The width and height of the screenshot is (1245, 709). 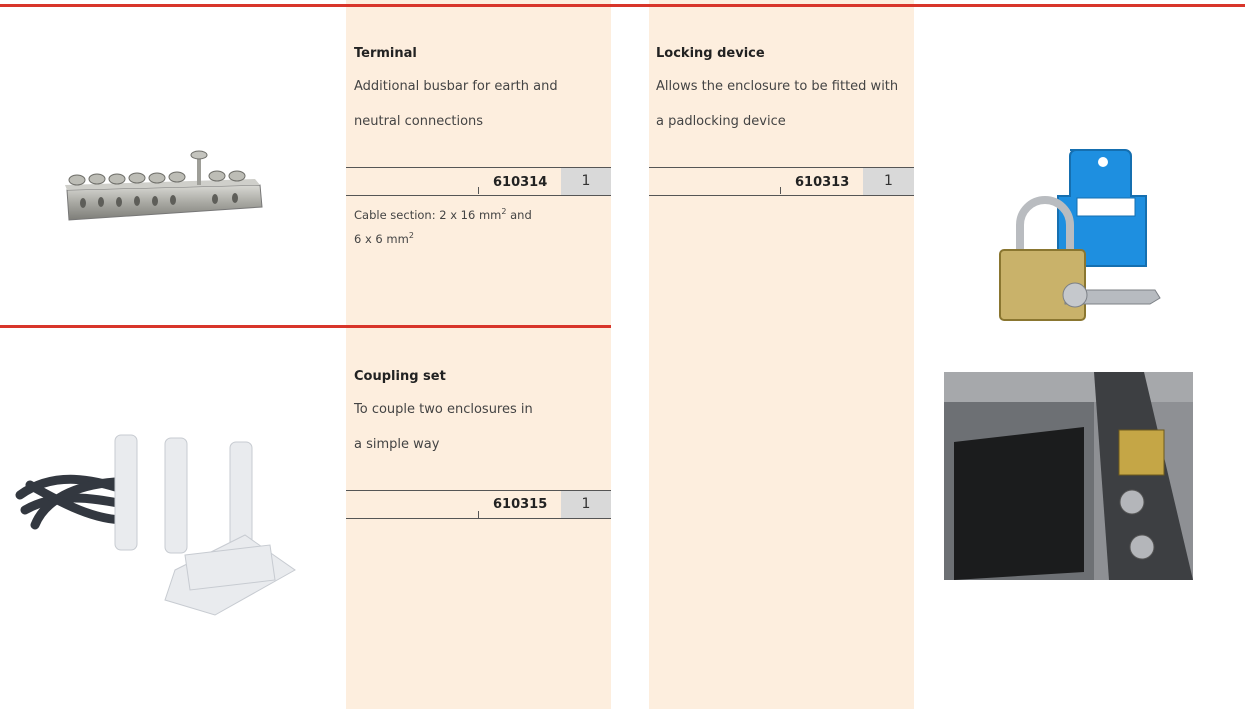 What do you see at coordinates (456, 86) in the screenshot?
I see `terminal-description-line: Additional busbar for earth and` at bounding box center [456, 86].